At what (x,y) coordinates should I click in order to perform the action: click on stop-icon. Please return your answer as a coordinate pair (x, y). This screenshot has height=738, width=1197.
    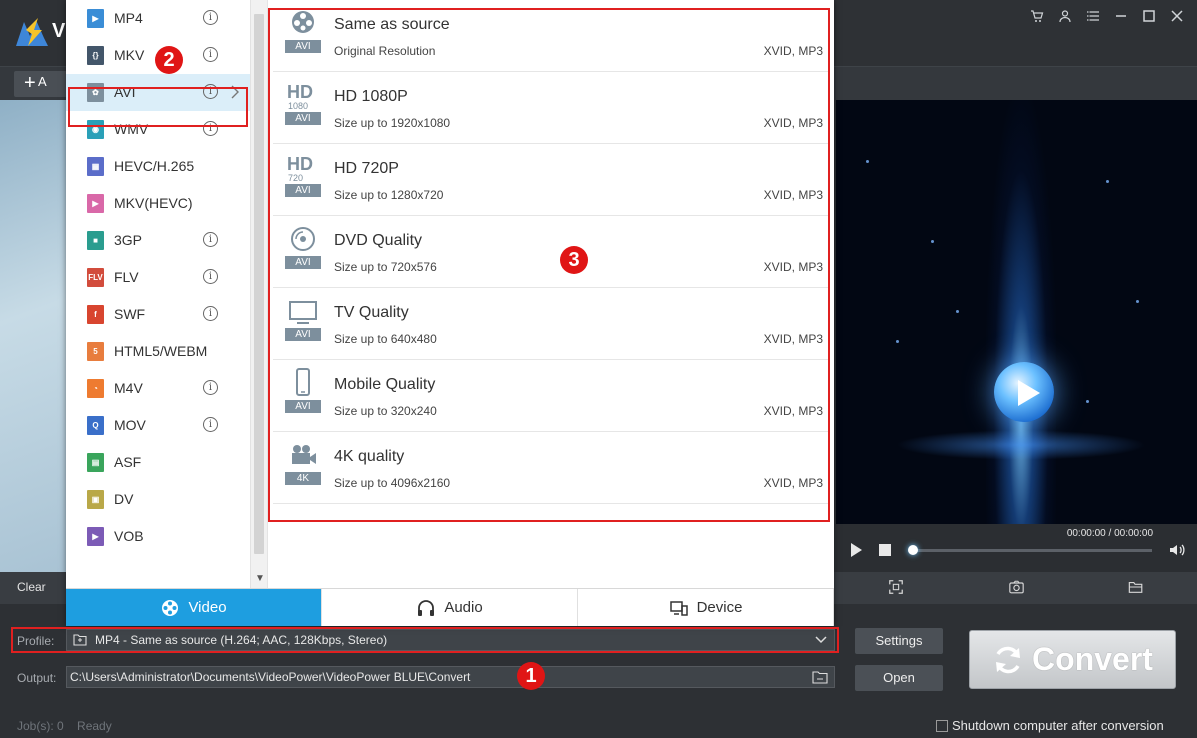
    Looking at the image, I should click on (885, 550).